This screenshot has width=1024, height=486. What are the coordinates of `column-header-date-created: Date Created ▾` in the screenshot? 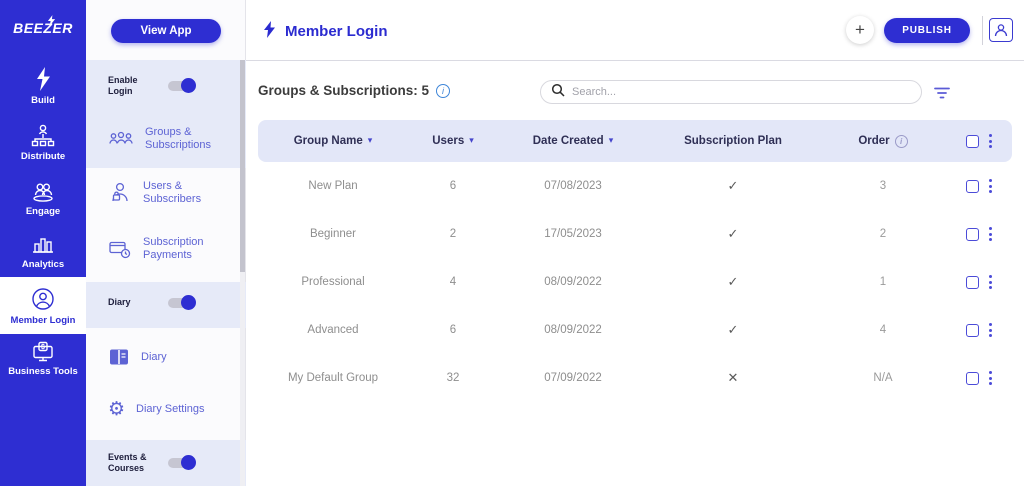 It's located at (573, 141).